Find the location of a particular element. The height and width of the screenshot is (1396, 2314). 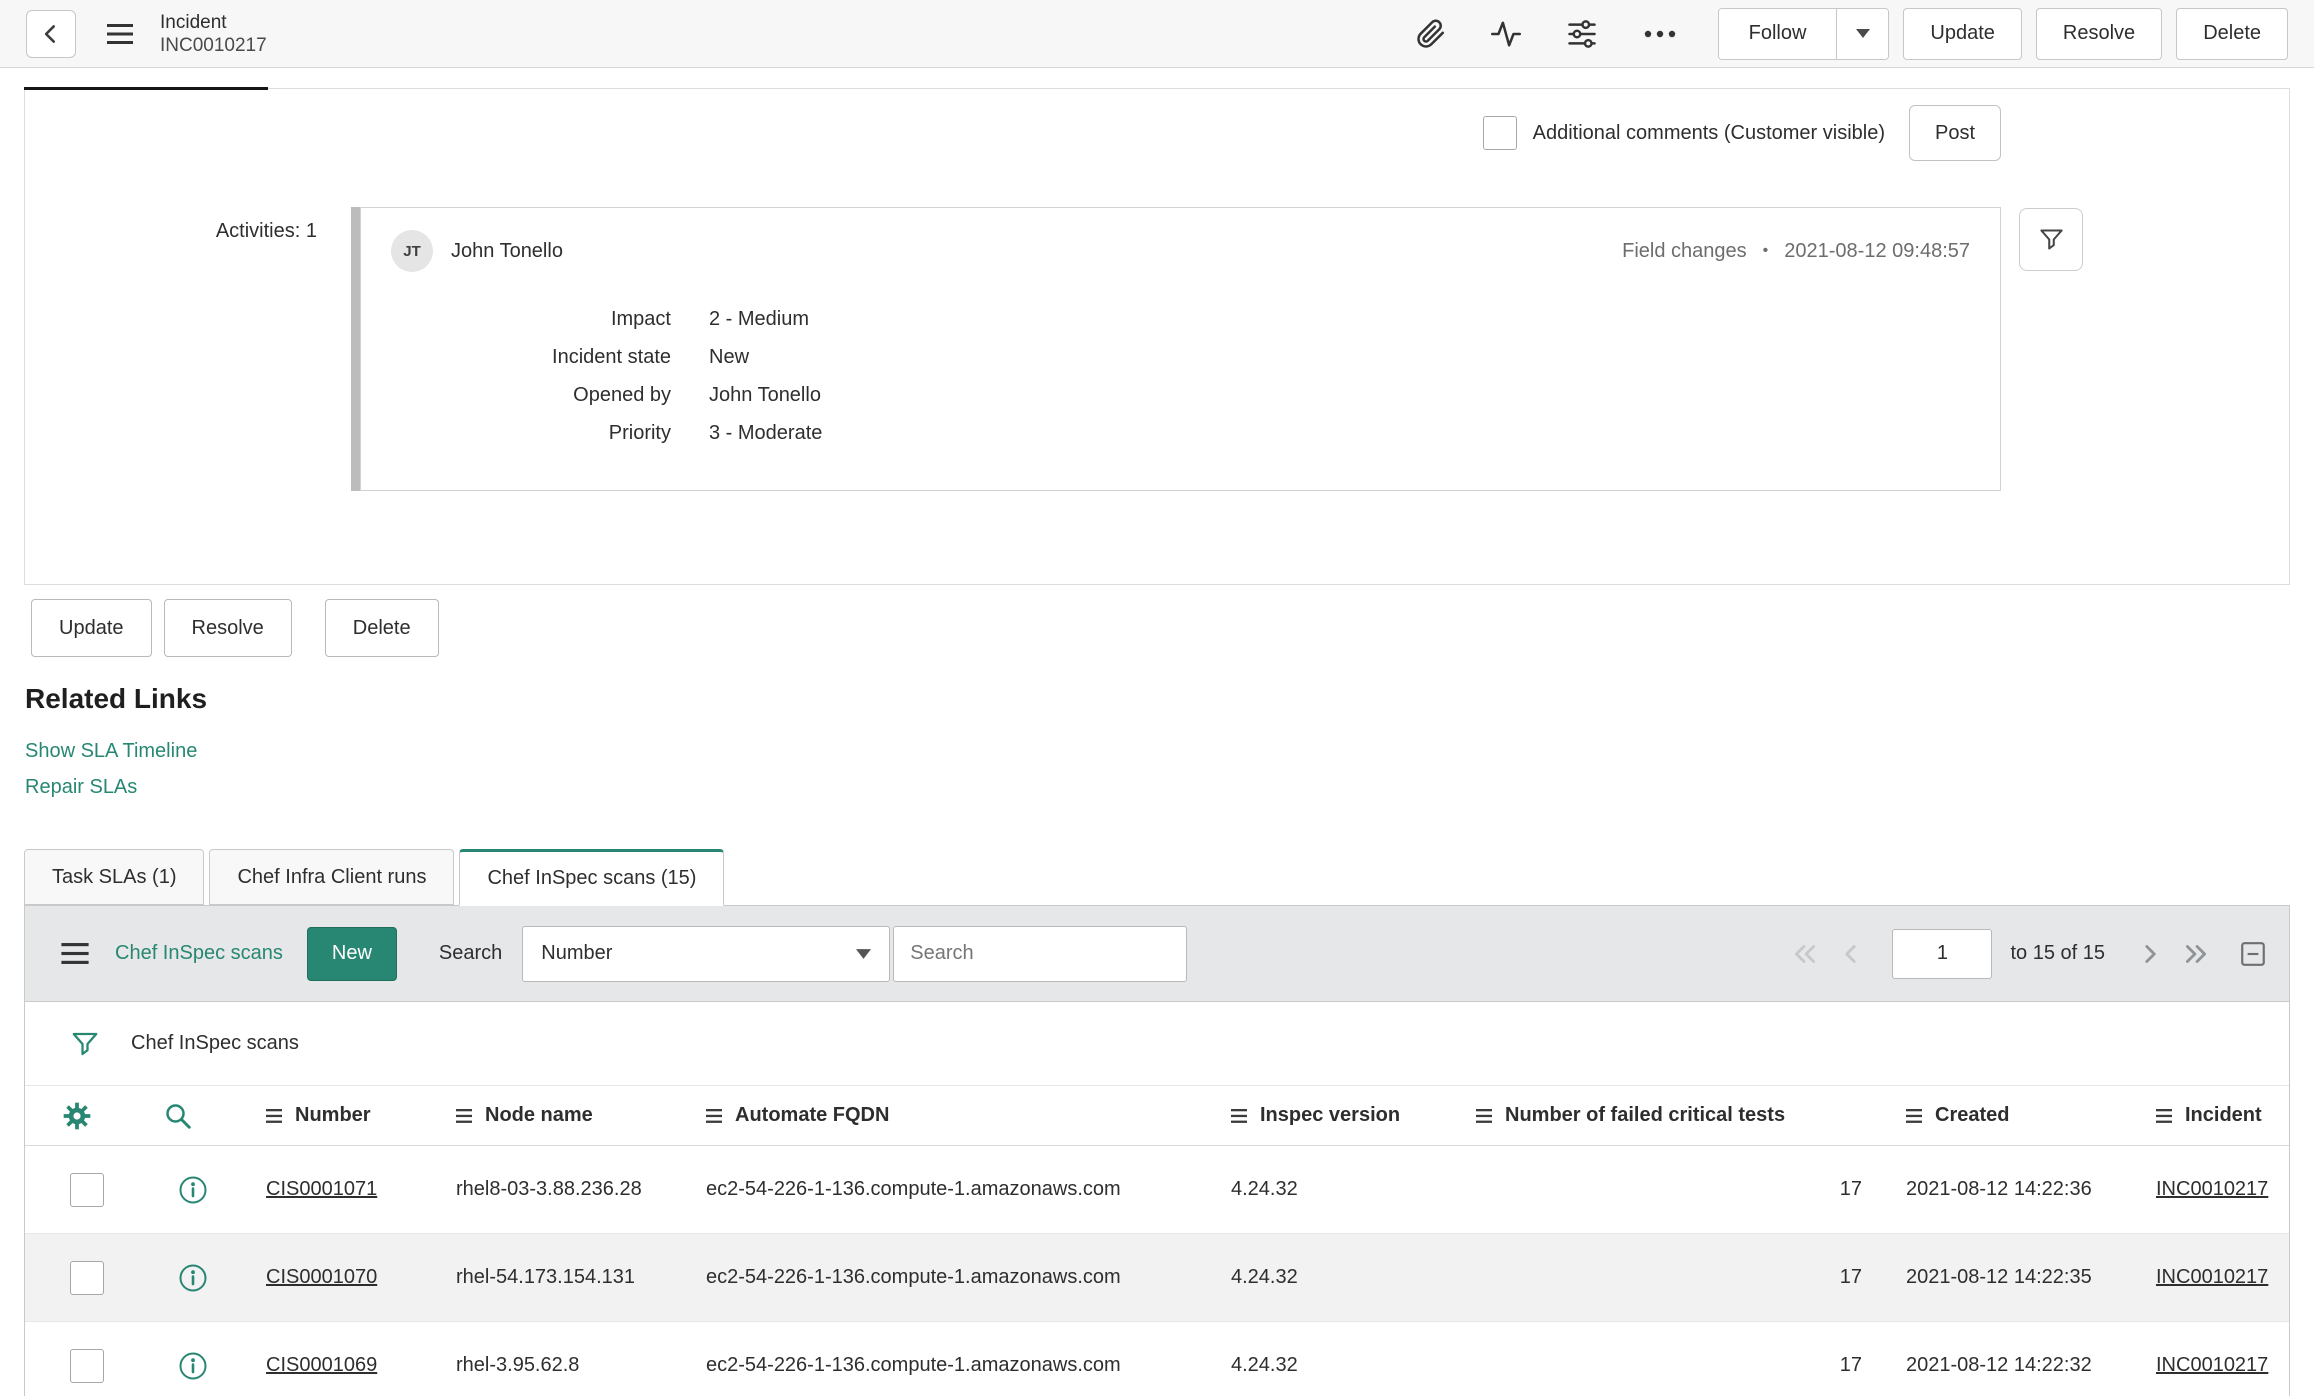

automate-fqdn-cell: ec2-54-226-1-136.compute-1.amazonaws.com is located at coordinates (913, 1189).